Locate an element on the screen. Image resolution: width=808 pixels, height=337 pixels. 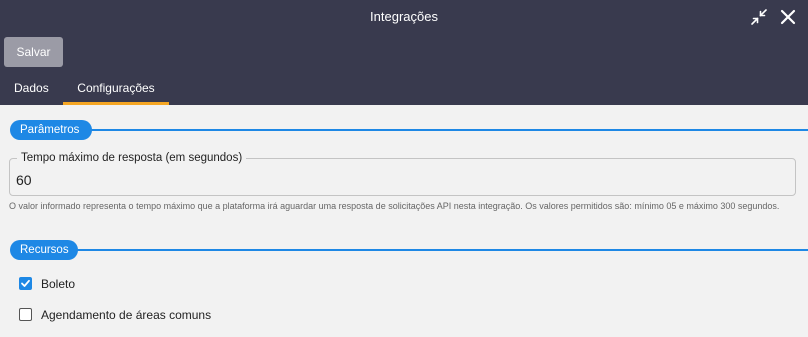
section-title-parametros: Parâmetros is located at coordinates (51, 130).